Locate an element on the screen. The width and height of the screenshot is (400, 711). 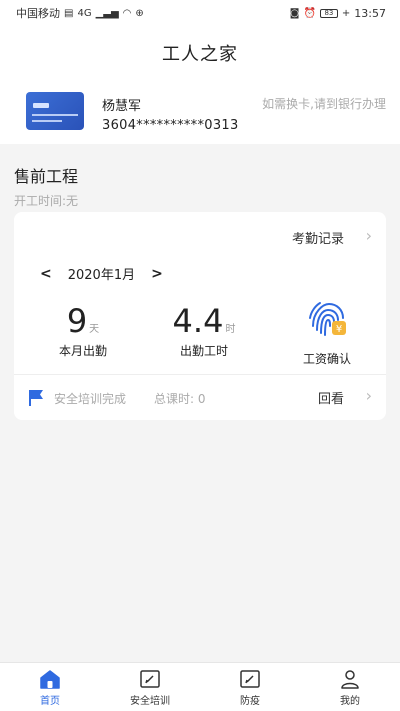
attendance-hours-stat: 4.4 时 出勤工时 is located at coordinates (204, 330).